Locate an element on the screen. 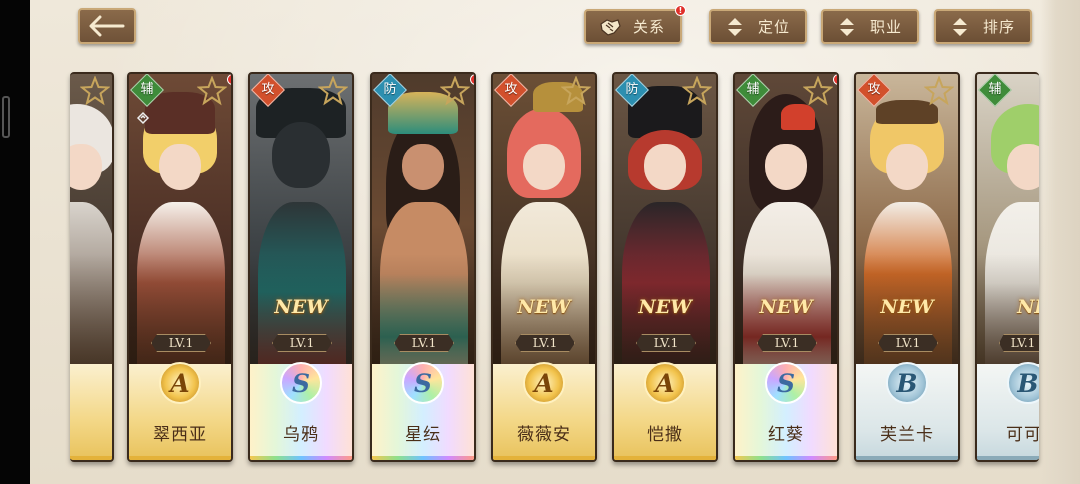 This screenshot has width=1080, height=484. character-card: 攻 NEW LV.1 S 乌鸦 is located at coordinates (301, 267).